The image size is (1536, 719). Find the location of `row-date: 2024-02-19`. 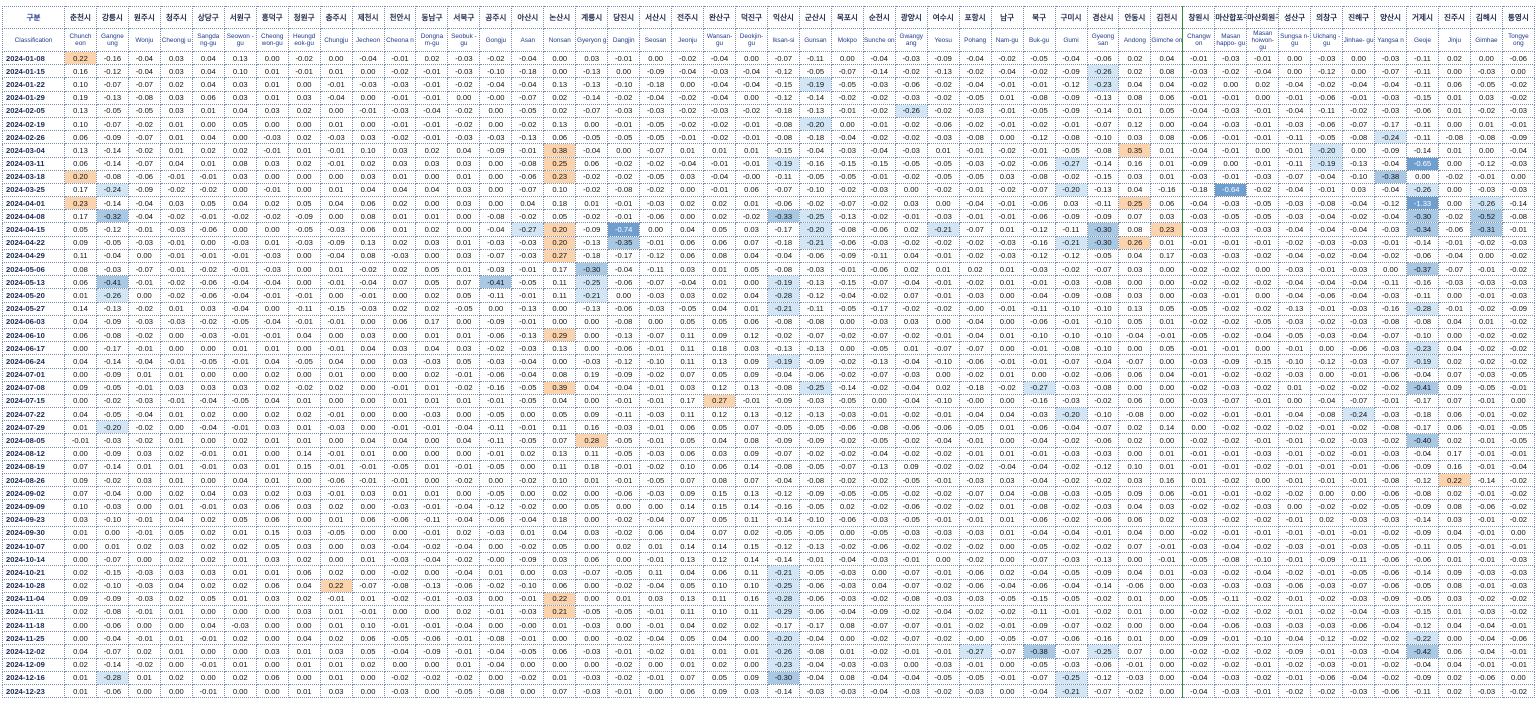

row-date: 2024-02-19 is located at coordinates (33, 124).